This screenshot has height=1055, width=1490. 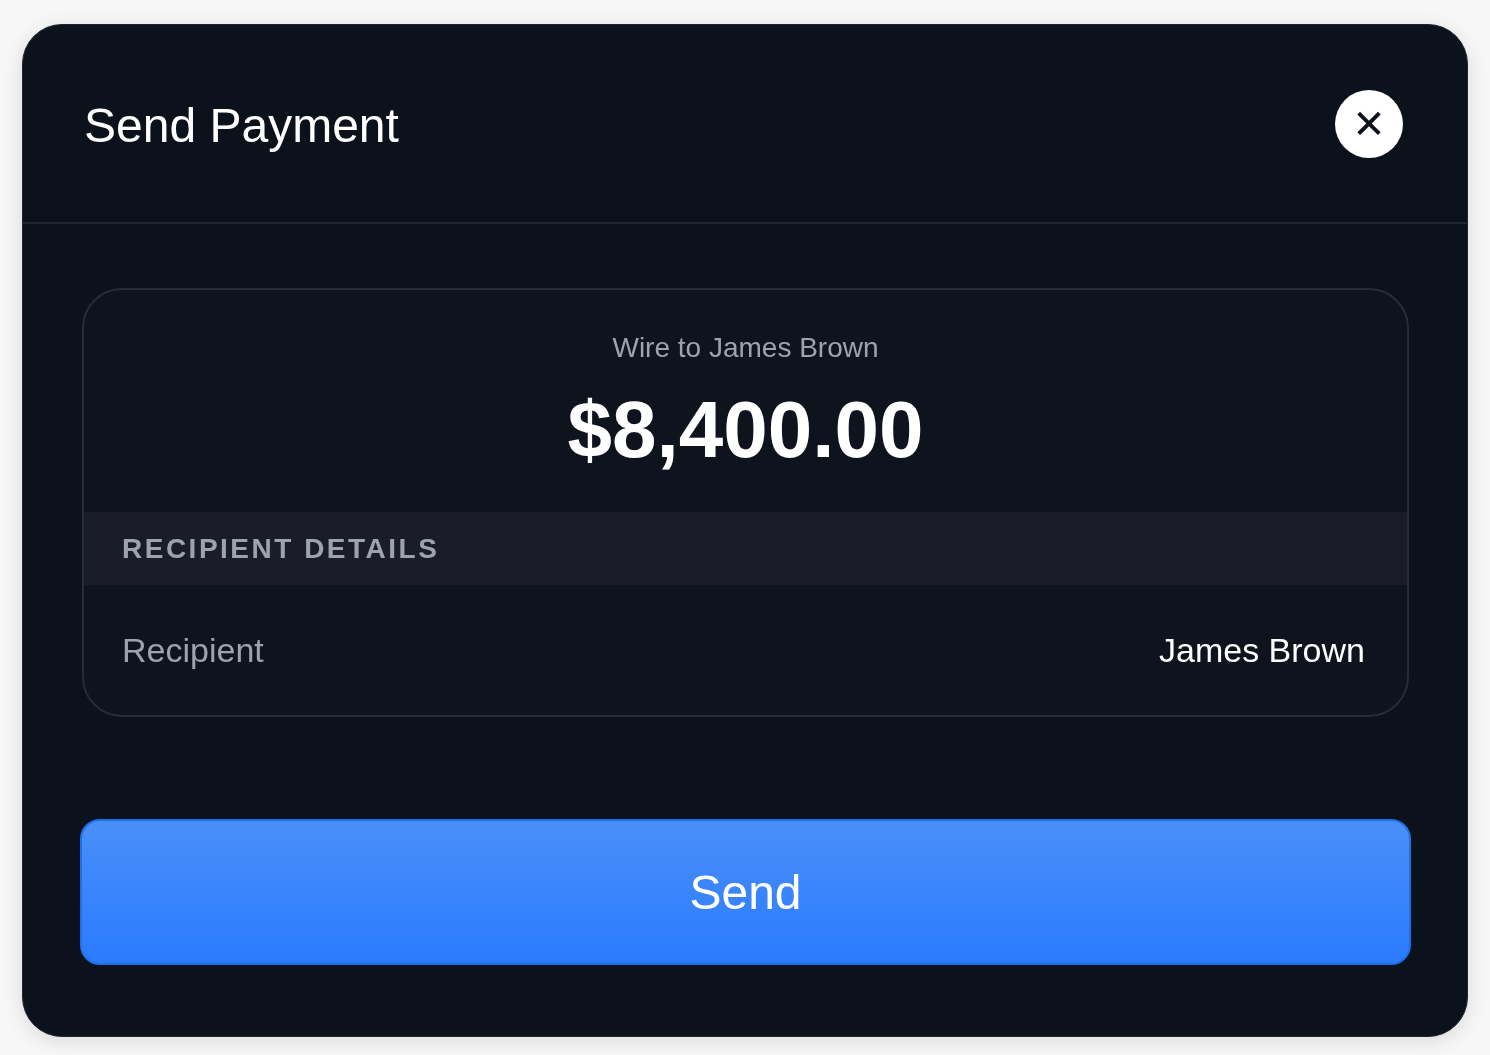 I want to click on detail-label: Recipient, so click(x=193, y=650).